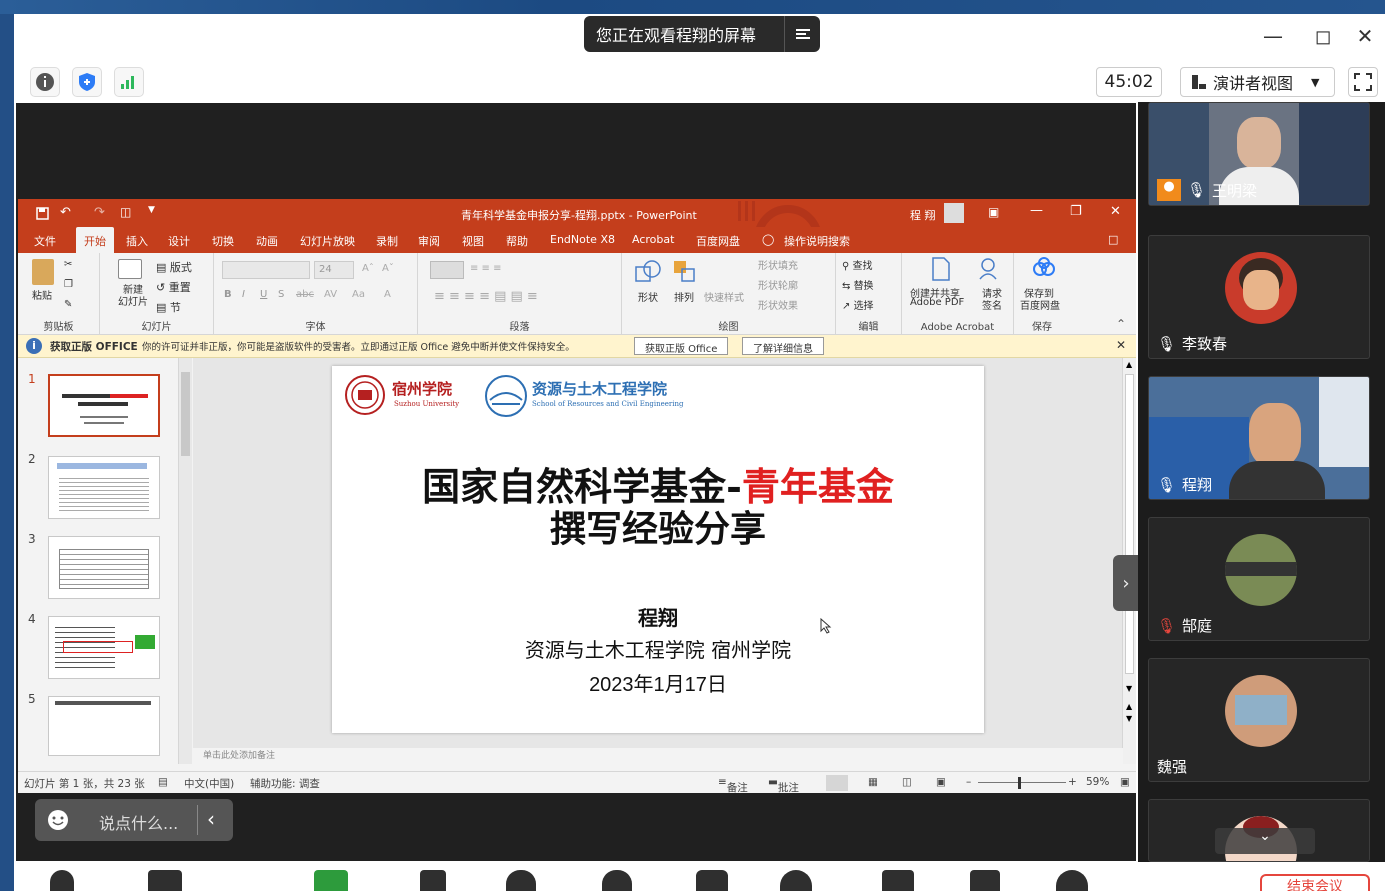 The image size is (1385, 891). What do you see at coordinates (305, 294) in the screenshot?
I see `strike-icon: abc` at bounding box center [305, 294].